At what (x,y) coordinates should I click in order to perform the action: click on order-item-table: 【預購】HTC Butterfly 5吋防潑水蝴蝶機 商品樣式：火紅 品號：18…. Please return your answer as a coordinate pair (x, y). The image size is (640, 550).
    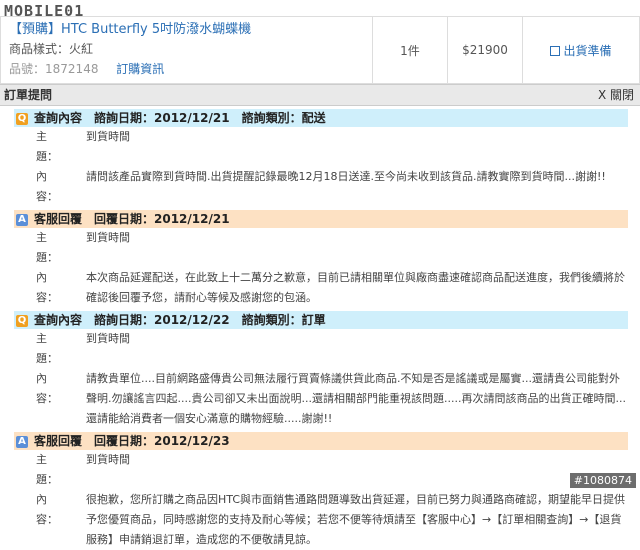
    Looking at the image, I should click on (320, 50).